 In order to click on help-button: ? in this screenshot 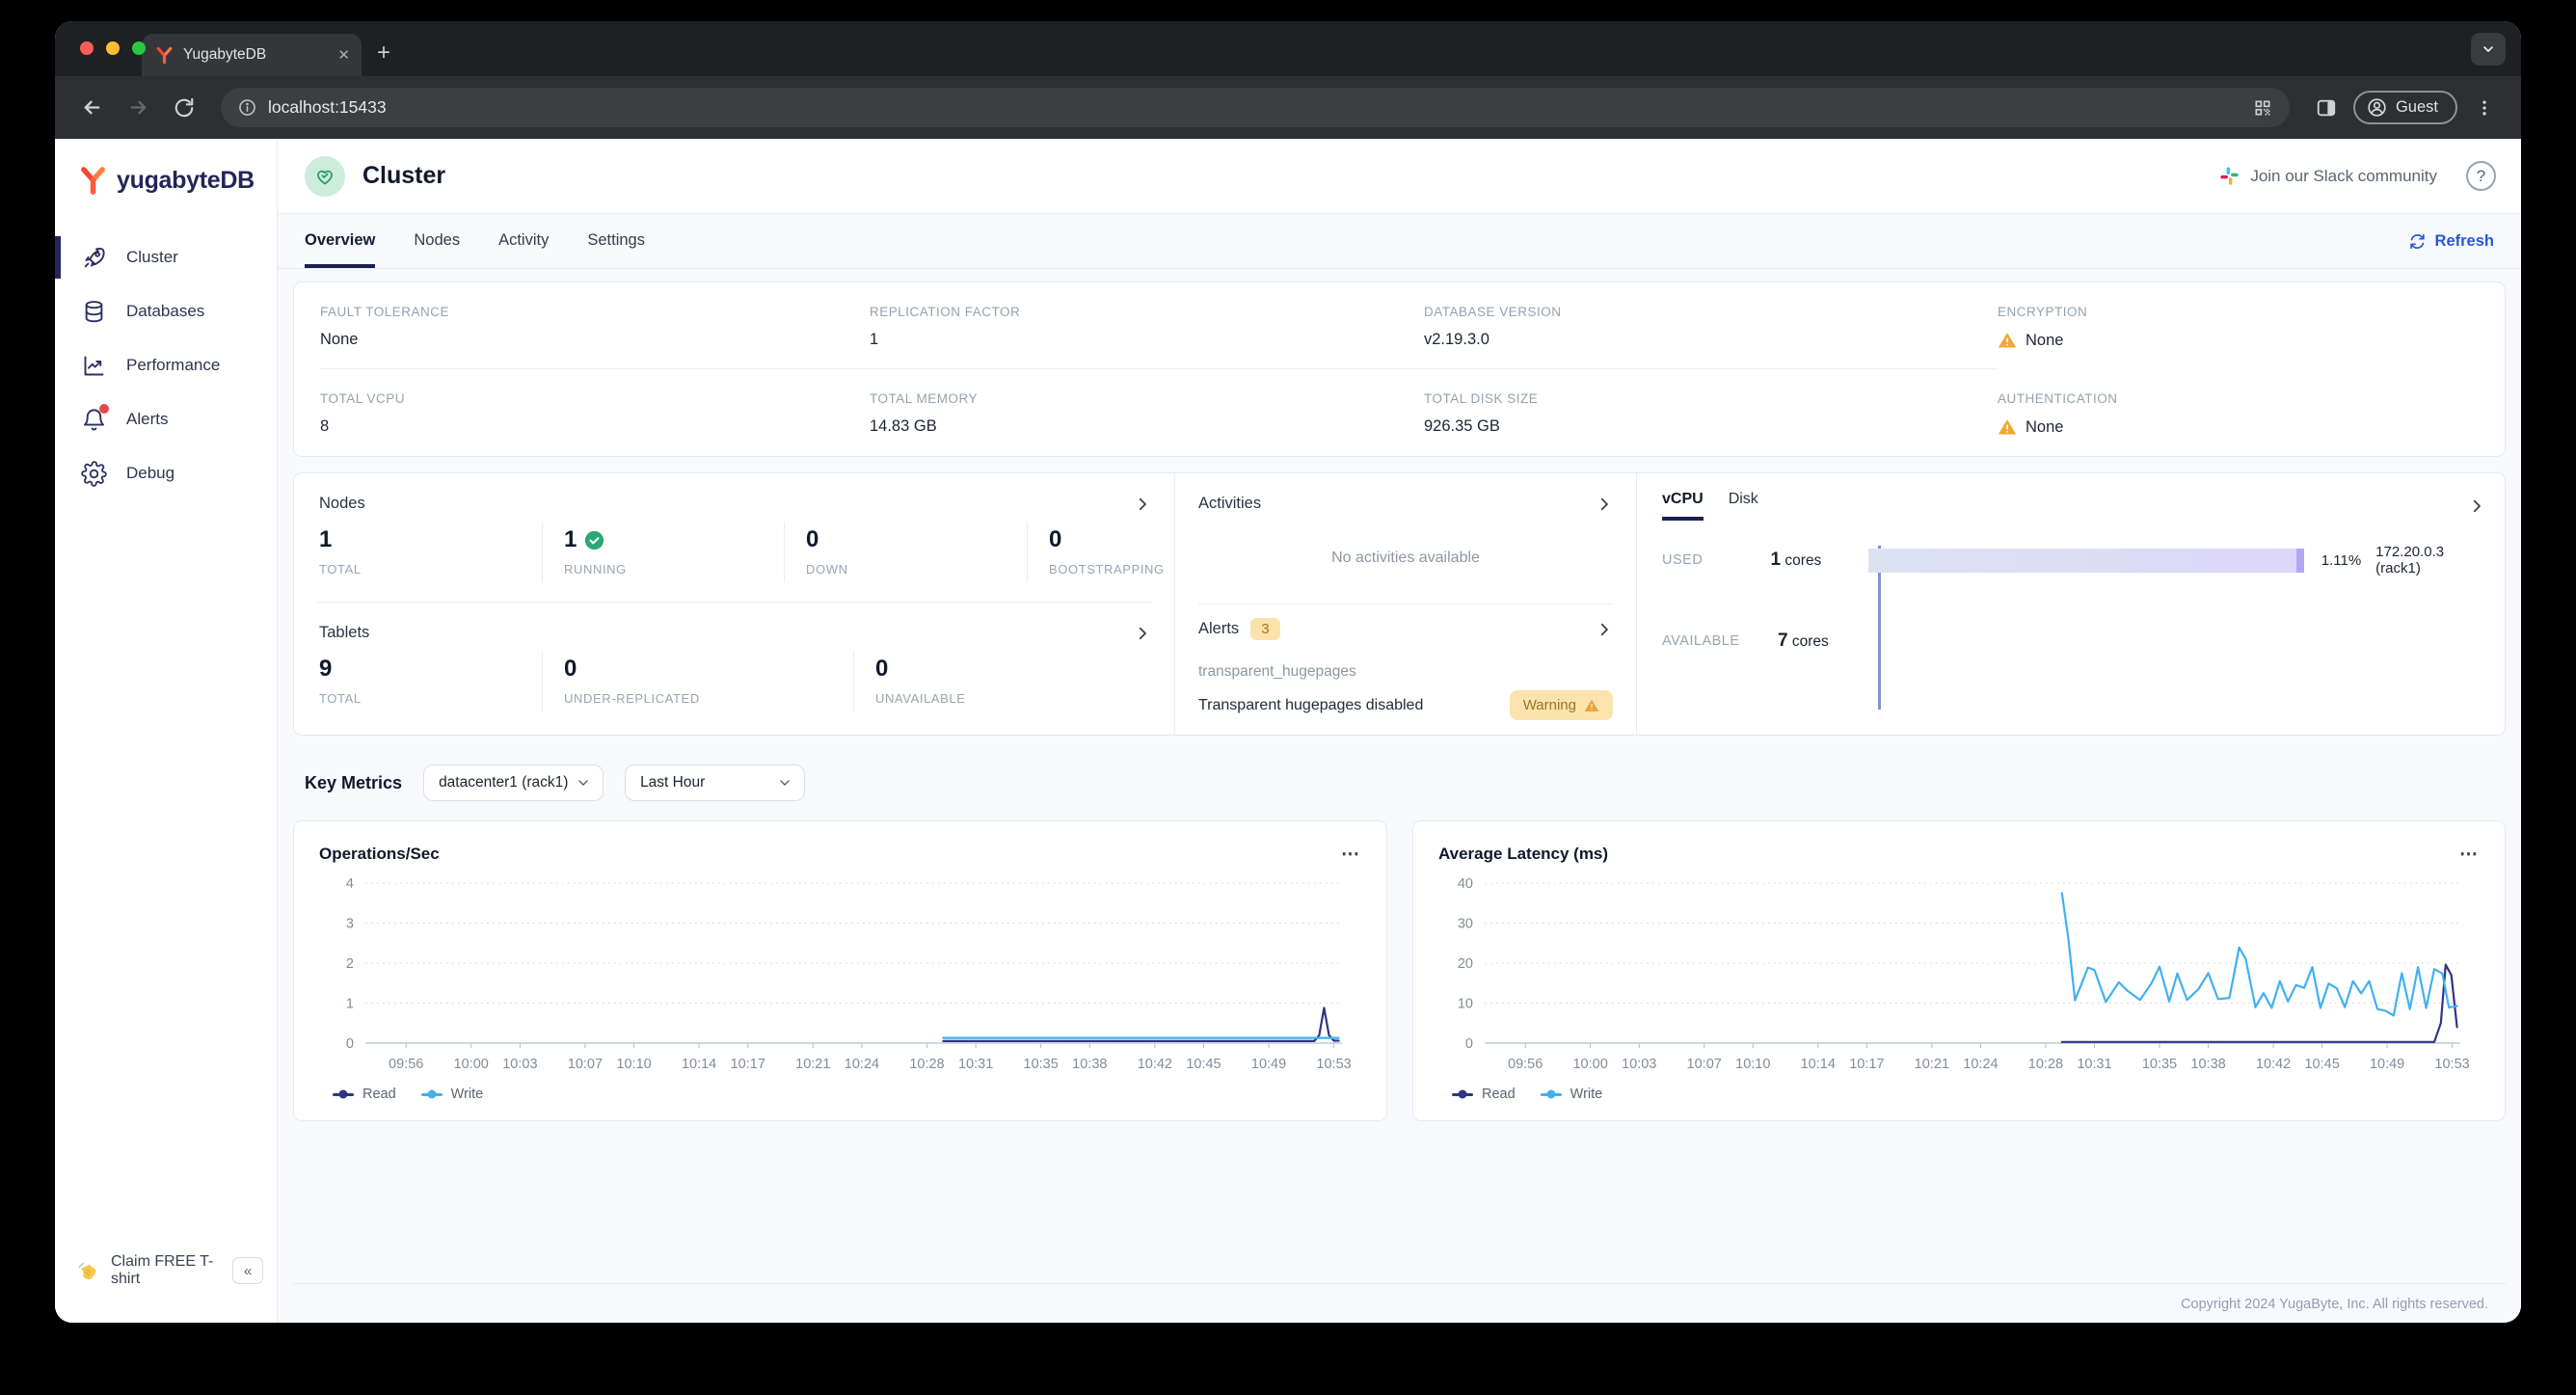, I will do `click(2481, 176)`.